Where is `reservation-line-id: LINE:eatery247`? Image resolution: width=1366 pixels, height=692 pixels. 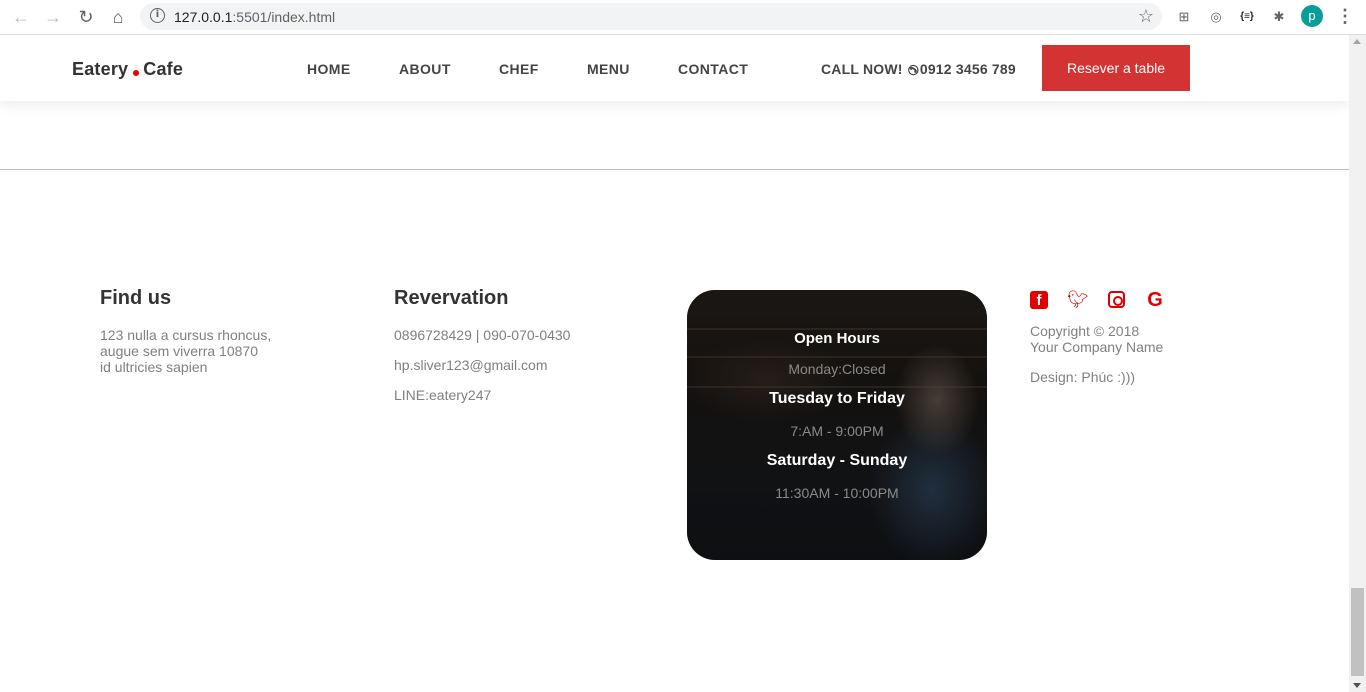
reservation-line-id: LINE:eatery247 is located at coordinates (443, 395).